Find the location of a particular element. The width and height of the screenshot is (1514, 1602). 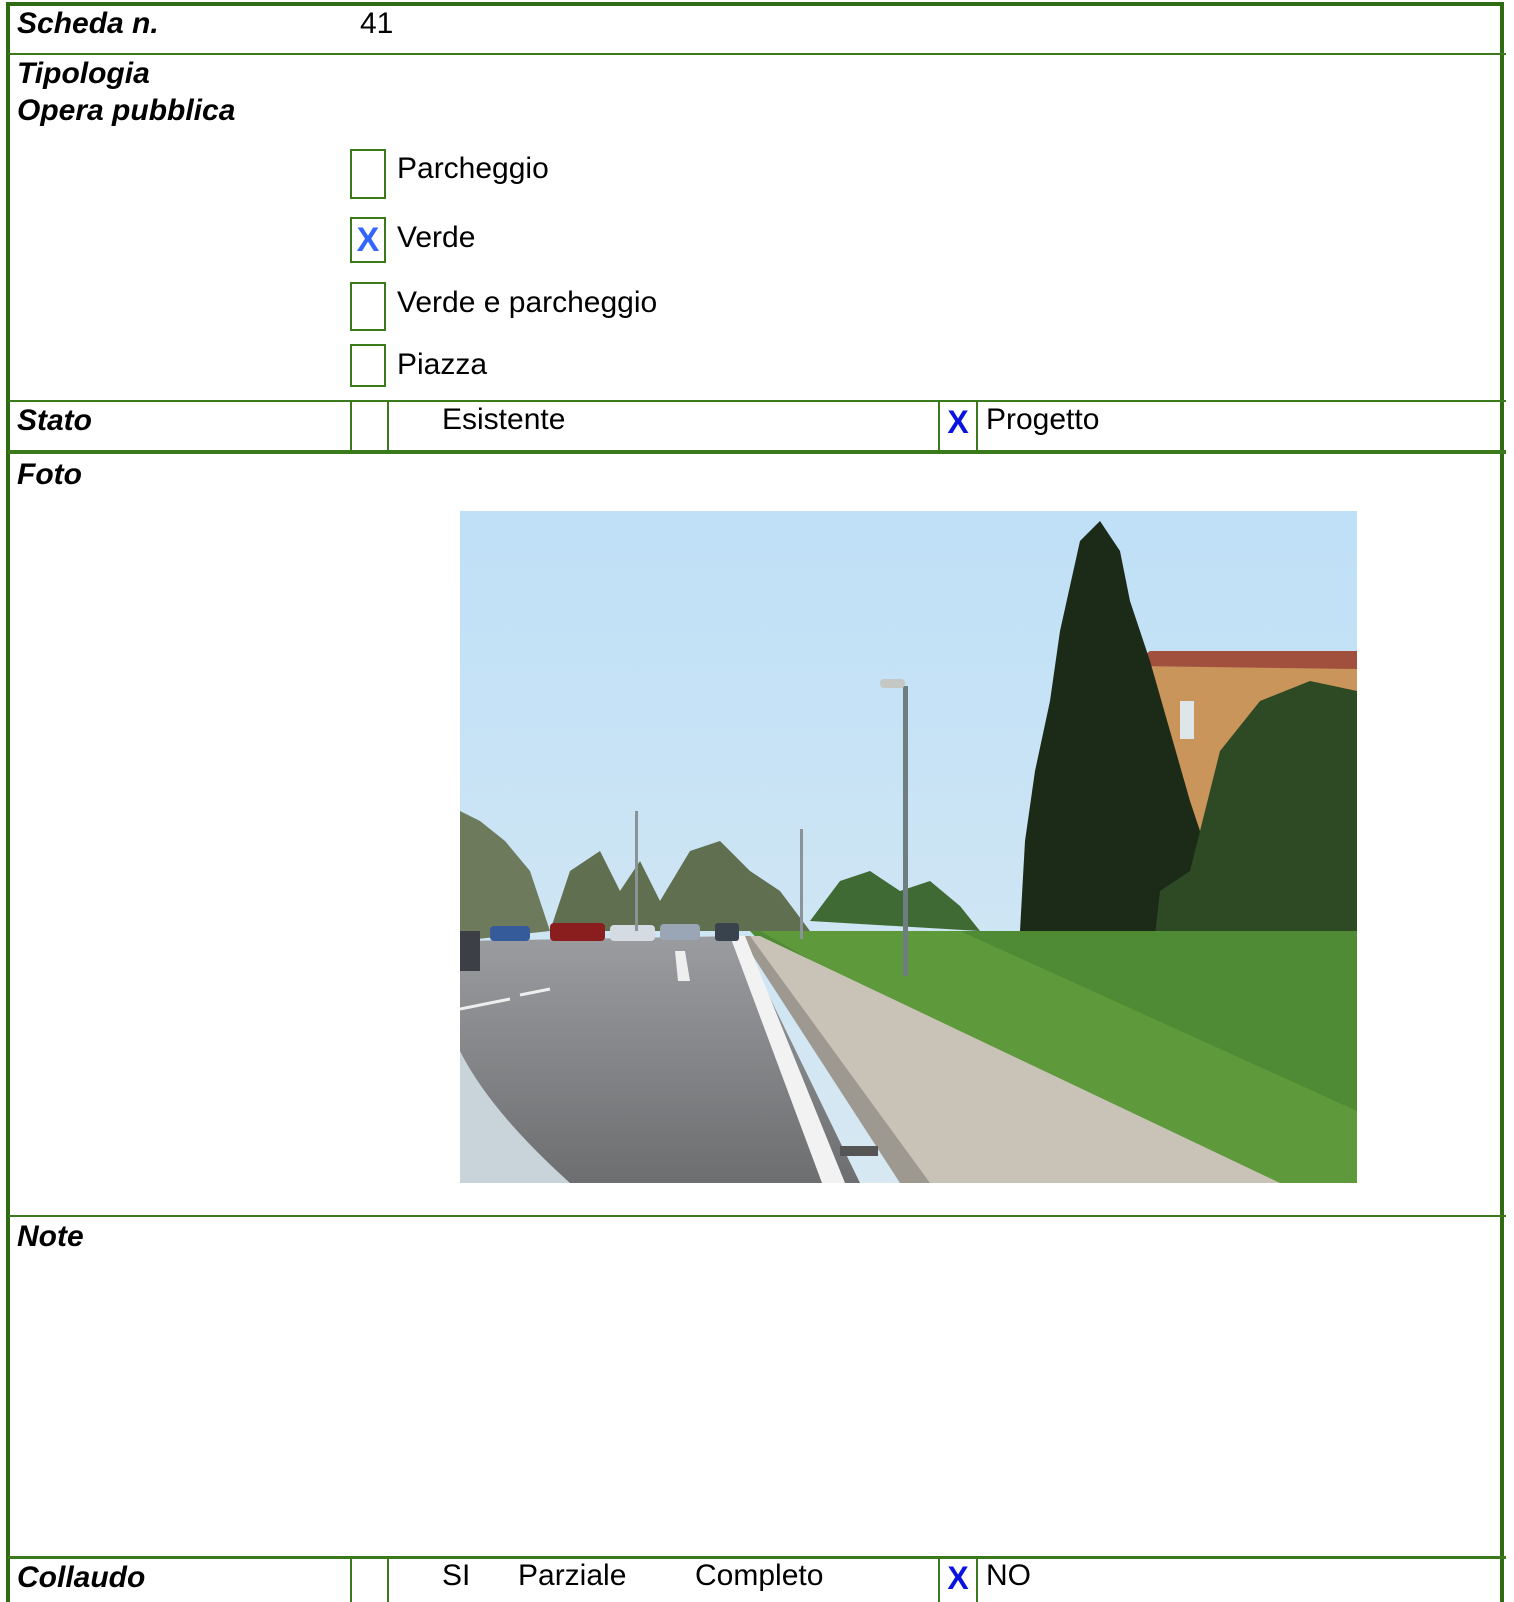

checkbox-verde: X is located at coordinates (368, 240).